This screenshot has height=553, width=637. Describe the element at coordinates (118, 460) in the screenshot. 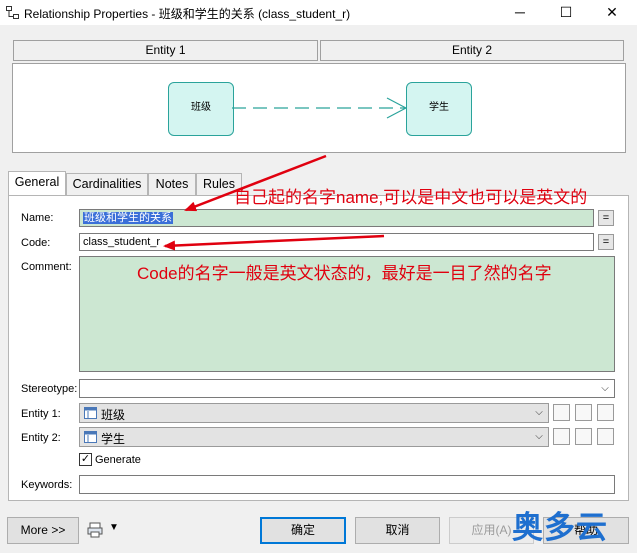

I see `generate-label: Generate` at that location.